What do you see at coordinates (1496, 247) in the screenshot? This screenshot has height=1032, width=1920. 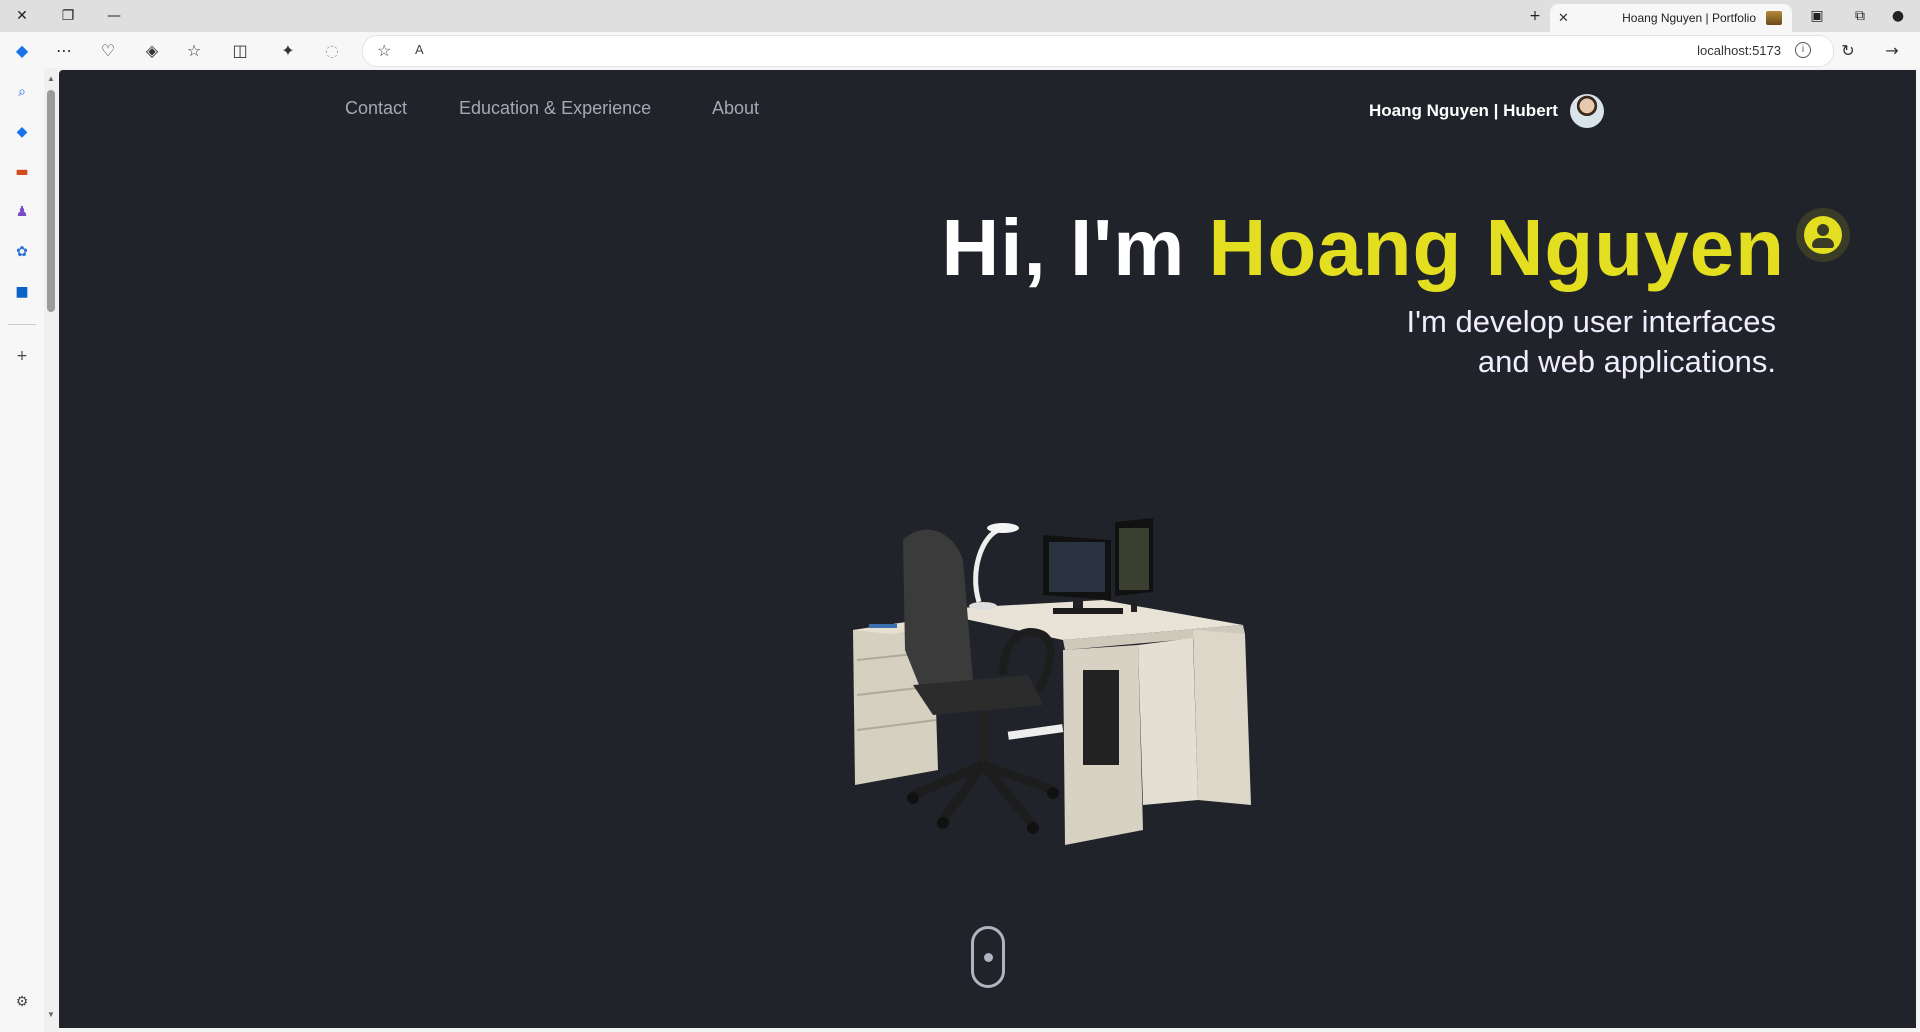 I see `hero-title-name: Hoang Nguyen` at bounding box center [1496, 247].